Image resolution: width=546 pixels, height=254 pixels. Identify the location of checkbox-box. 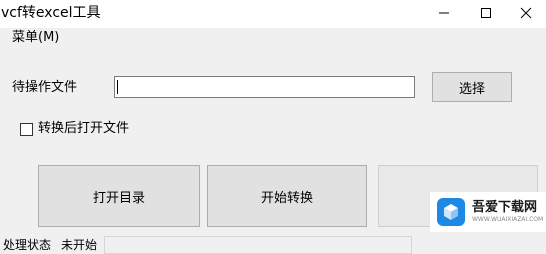
(26, 129).